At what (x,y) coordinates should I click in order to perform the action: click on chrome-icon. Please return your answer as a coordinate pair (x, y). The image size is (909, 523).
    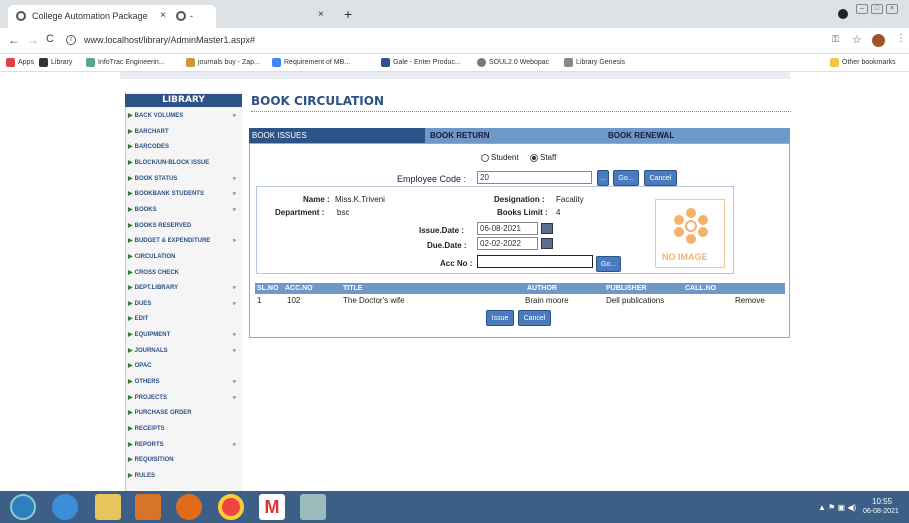
    Looking at the image, I should click on (231, 507).